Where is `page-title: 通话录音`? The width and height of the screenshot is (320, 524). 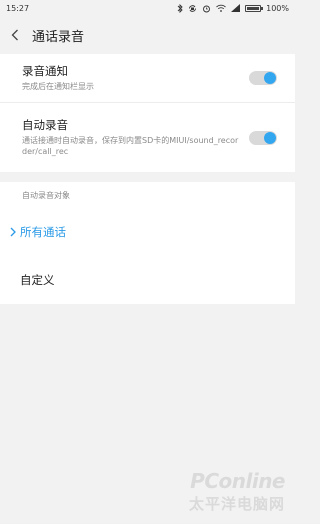
page-title: 通话录音 is located at coordinates (58, 37).